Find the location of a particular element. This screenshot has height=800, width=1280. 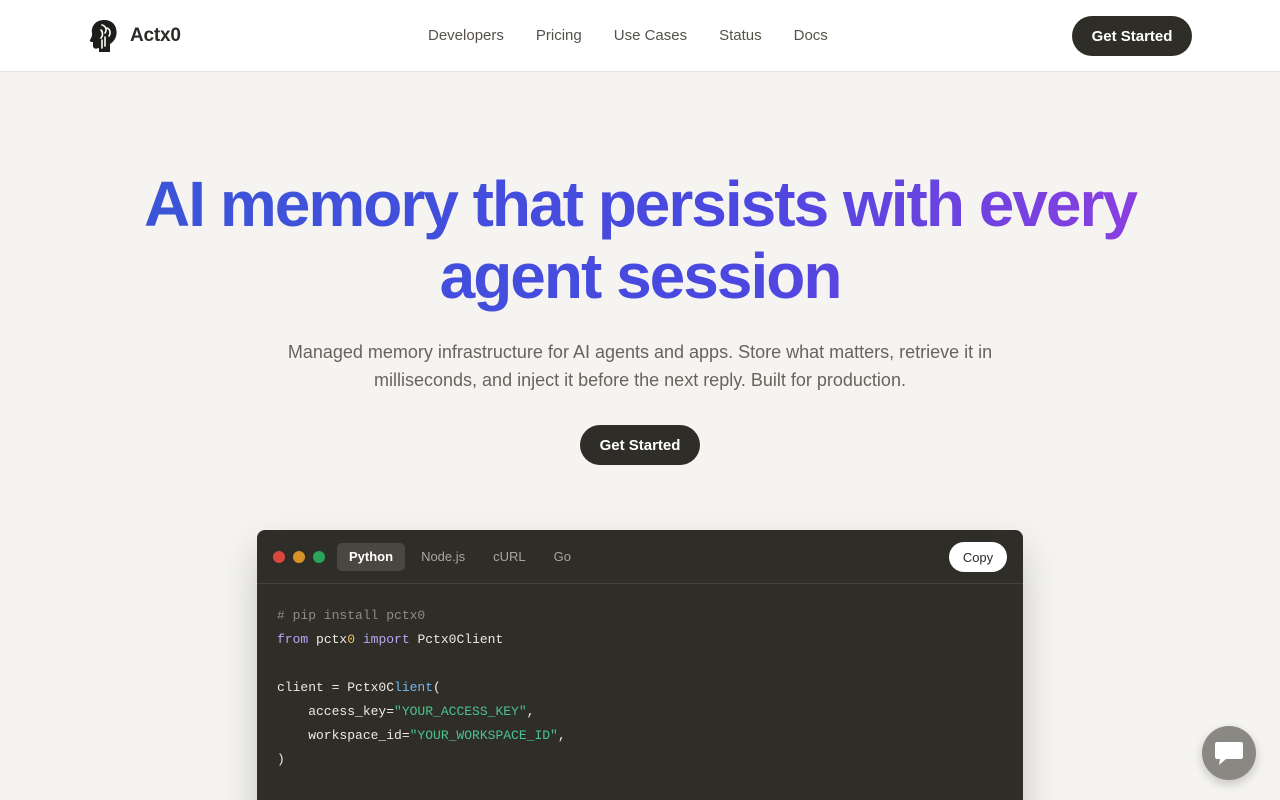

chat-launcher-button is located at coordinates (1229, 753).